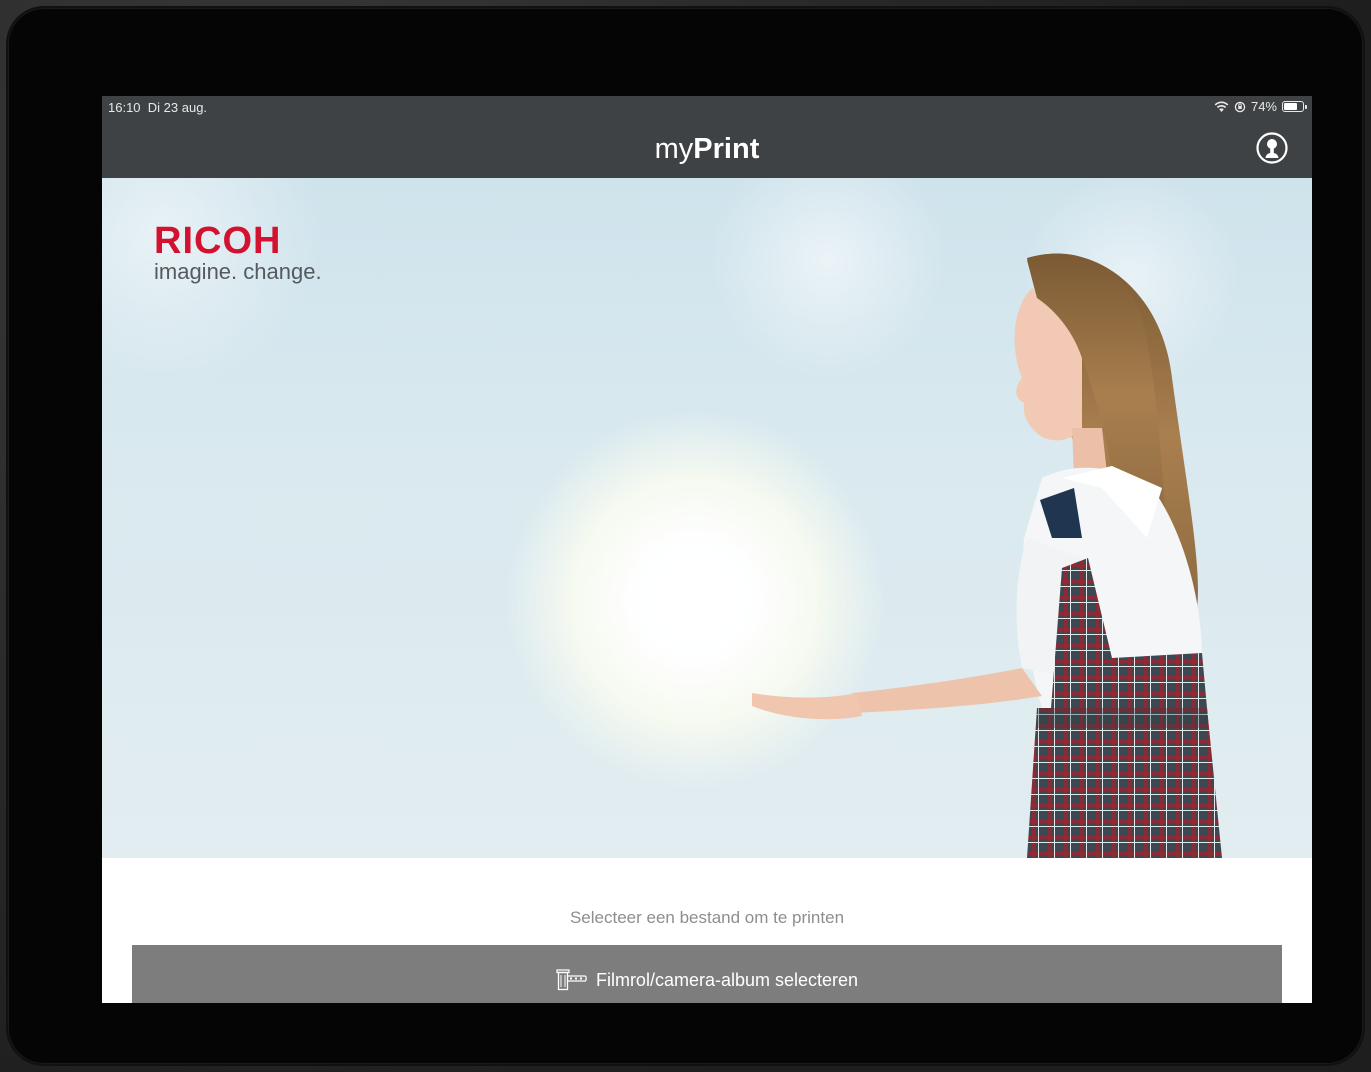  Describe the element at coordinates (674, 149) in the screenshot. I see `app-title-prefix: my` at that location.